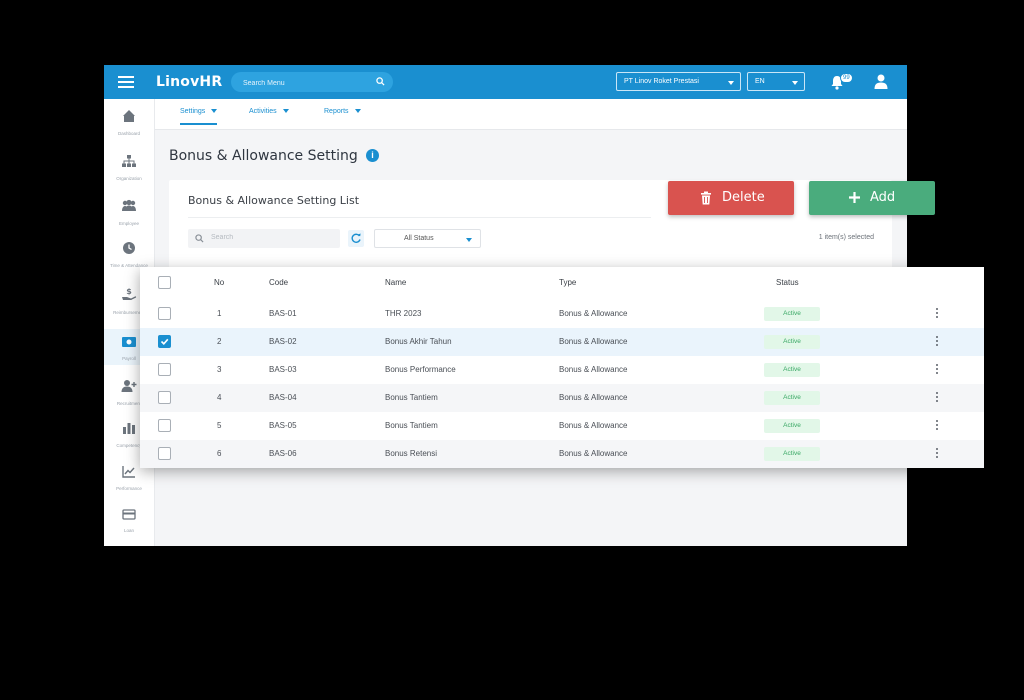  I want to click on sub-navigation: Settings Activities Reports, so click(530, 114).